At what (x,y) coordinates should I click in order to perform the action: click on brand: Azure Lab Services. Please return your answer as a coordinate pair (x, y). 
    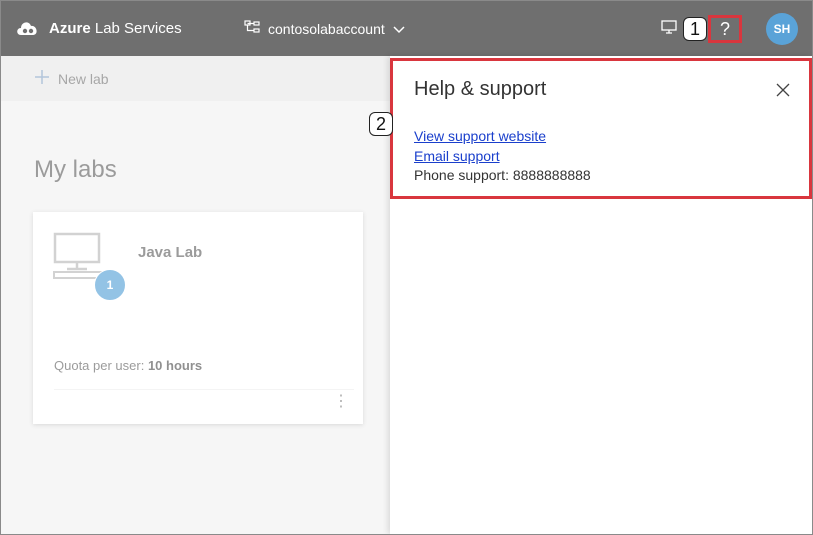
    Looking at the image, I should click on (98, 28).